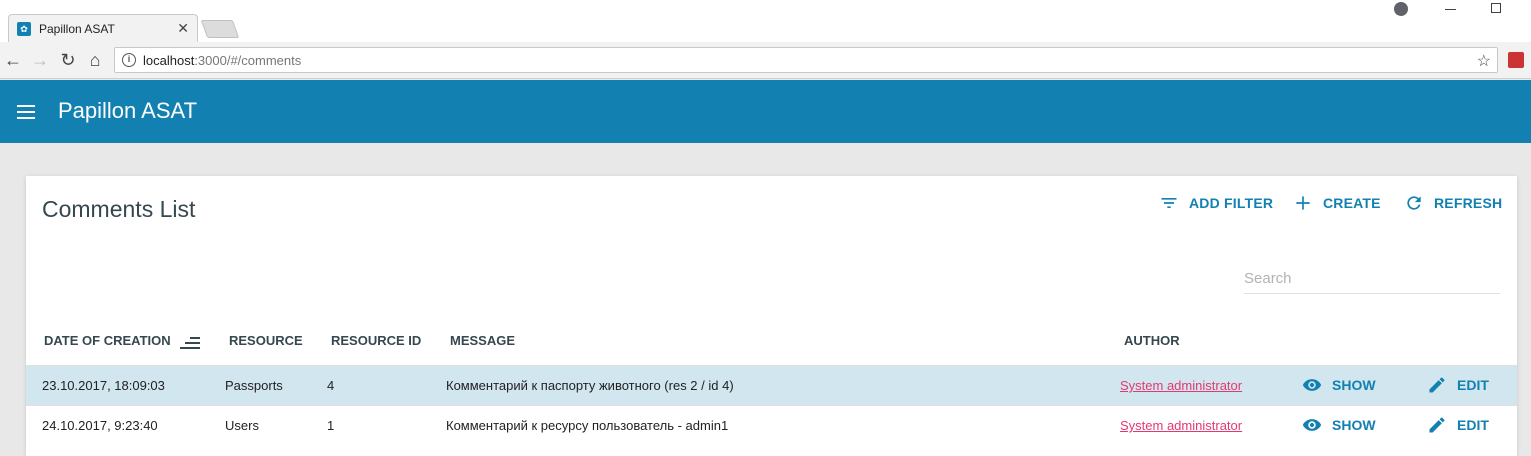  Describe the element at coordinates (107, 340) in the screenshot. I see `column-header-date: DATE OF CREATION` at that location.